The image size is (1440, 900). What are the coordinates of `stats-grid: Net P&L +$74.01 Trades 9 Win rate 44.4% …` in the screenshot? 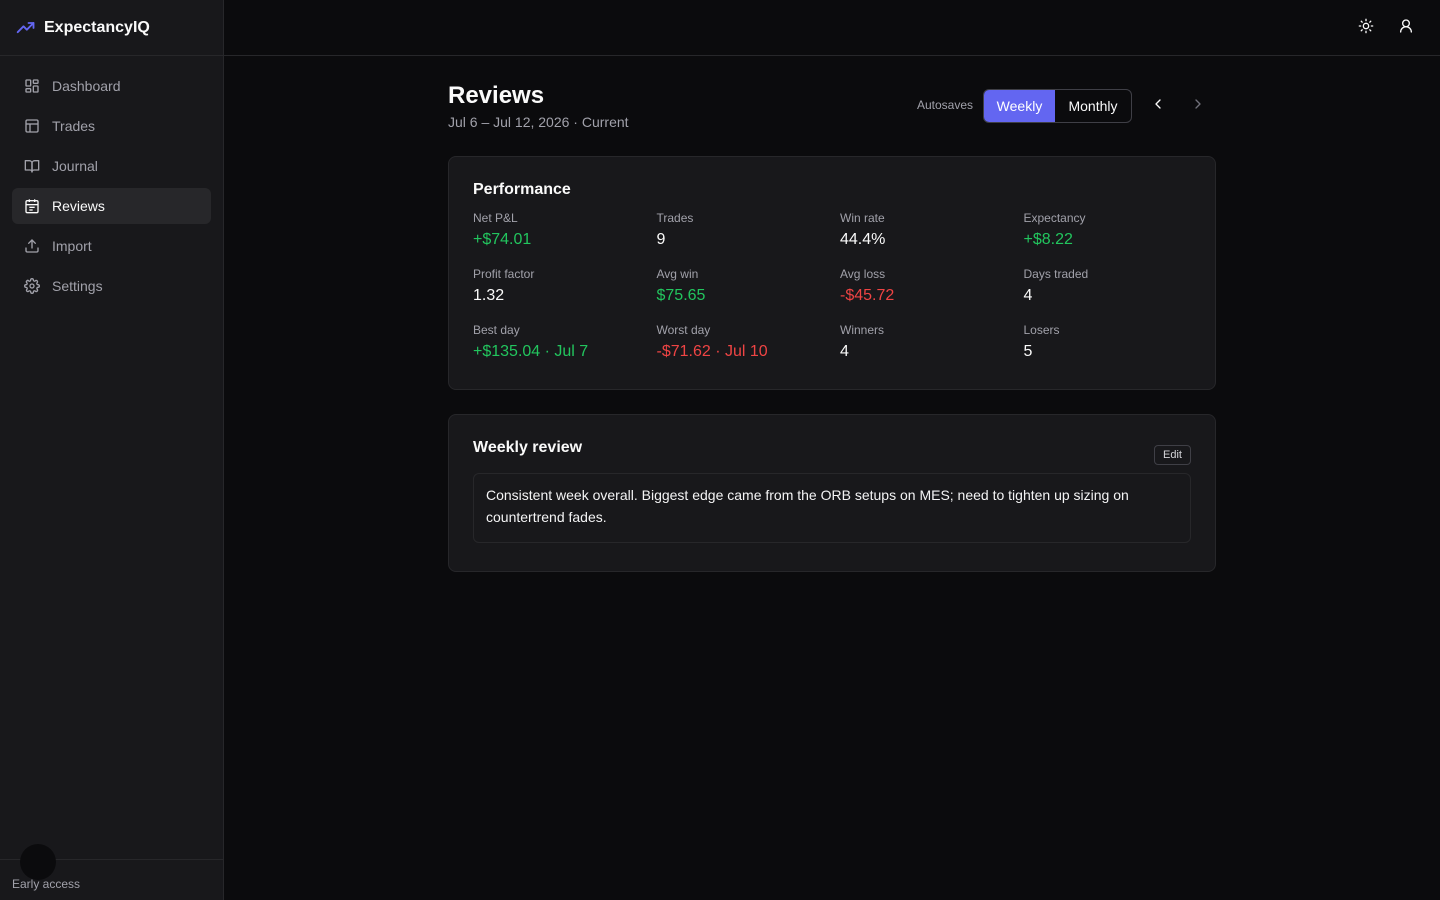 It's located at (832, 287).